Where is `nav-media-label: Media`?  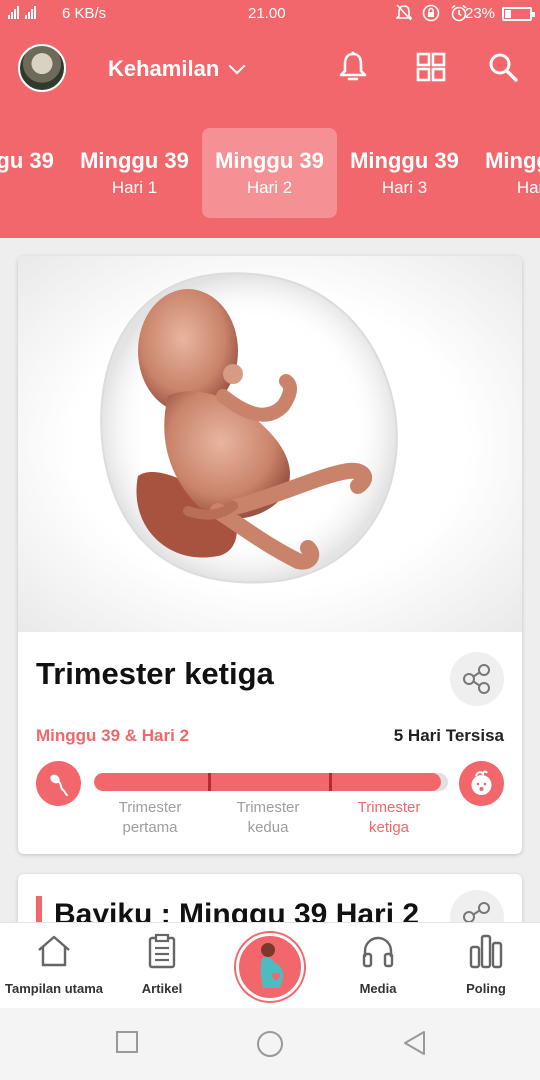
nav-media-label: Media is located at coordinates (378, 988).